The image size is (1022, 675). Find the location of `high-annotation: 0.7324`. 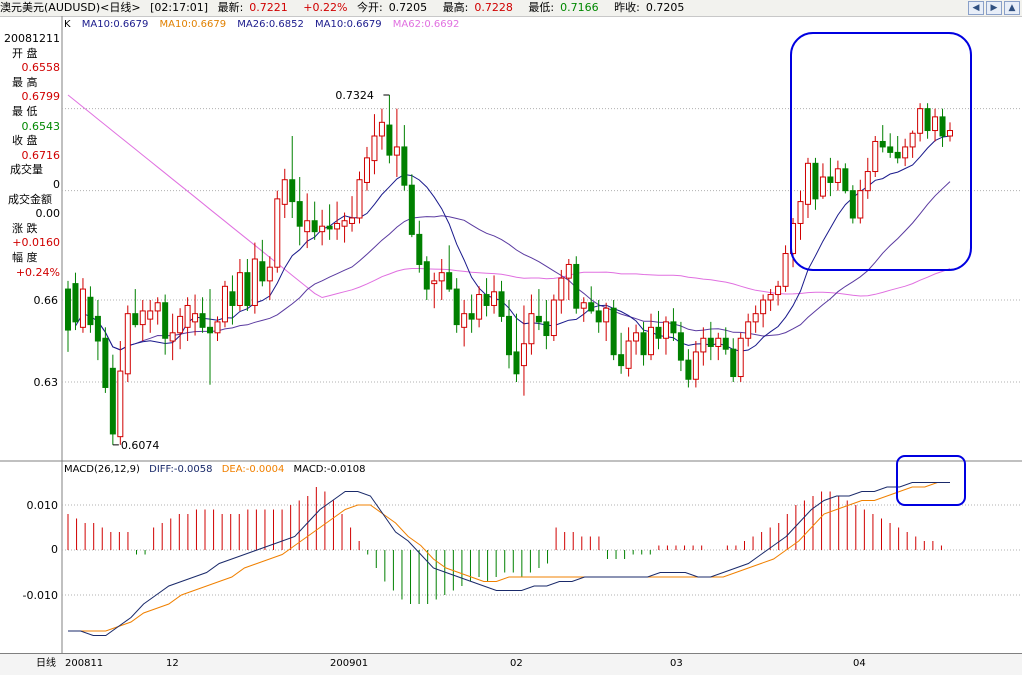

high-annotation: 0.7324 is located at coordinates (354, 95).